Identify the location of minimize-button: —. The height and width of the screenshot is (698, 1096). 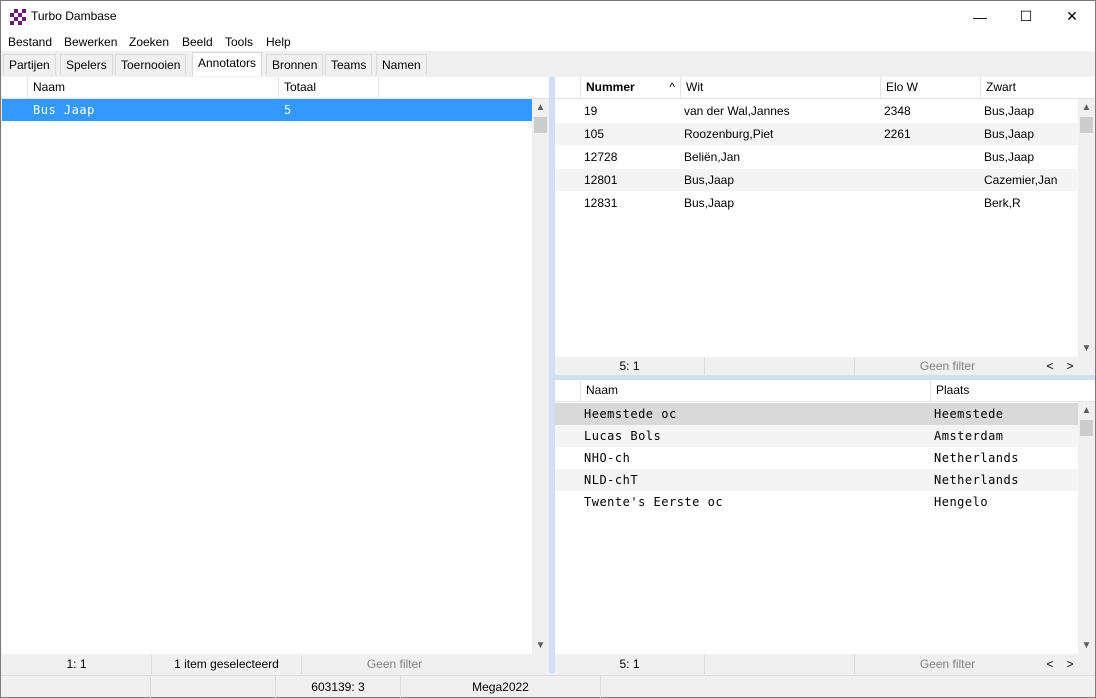
(980, 16).